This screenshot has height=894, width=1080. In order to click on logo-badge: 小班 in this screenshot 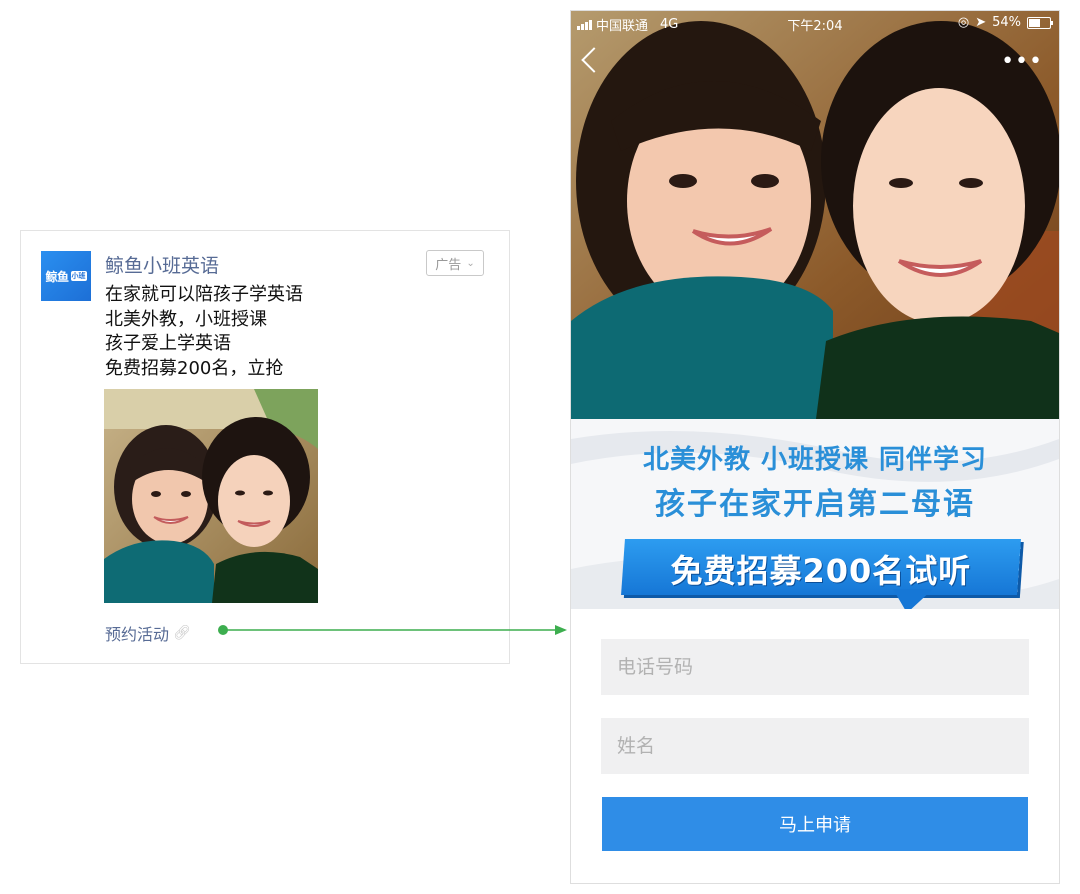, I will do `click(78, 276)`.